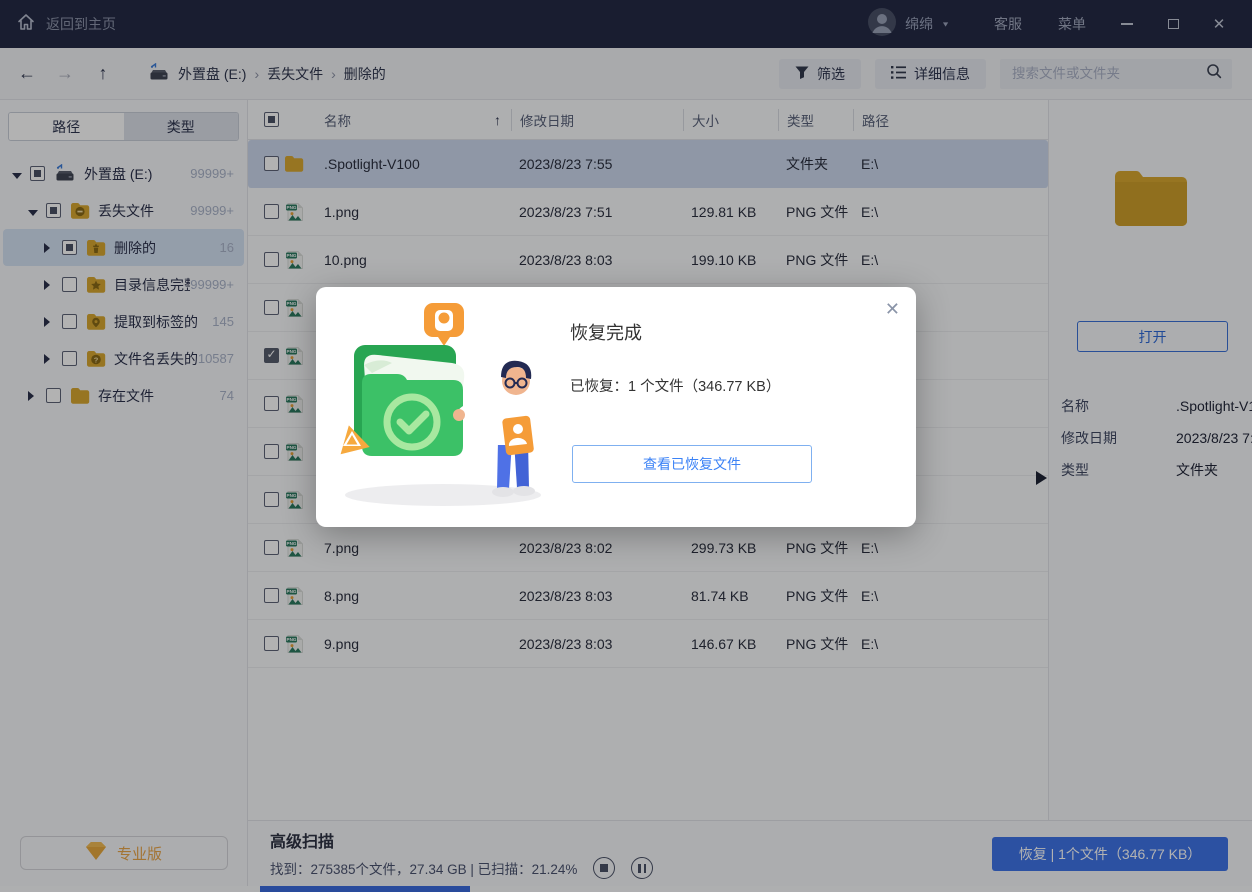  What do you see at coordinates (892, 309) in the screenshot?
I see `dialog-close-icon: ✕` at bounding box center [892, 309].